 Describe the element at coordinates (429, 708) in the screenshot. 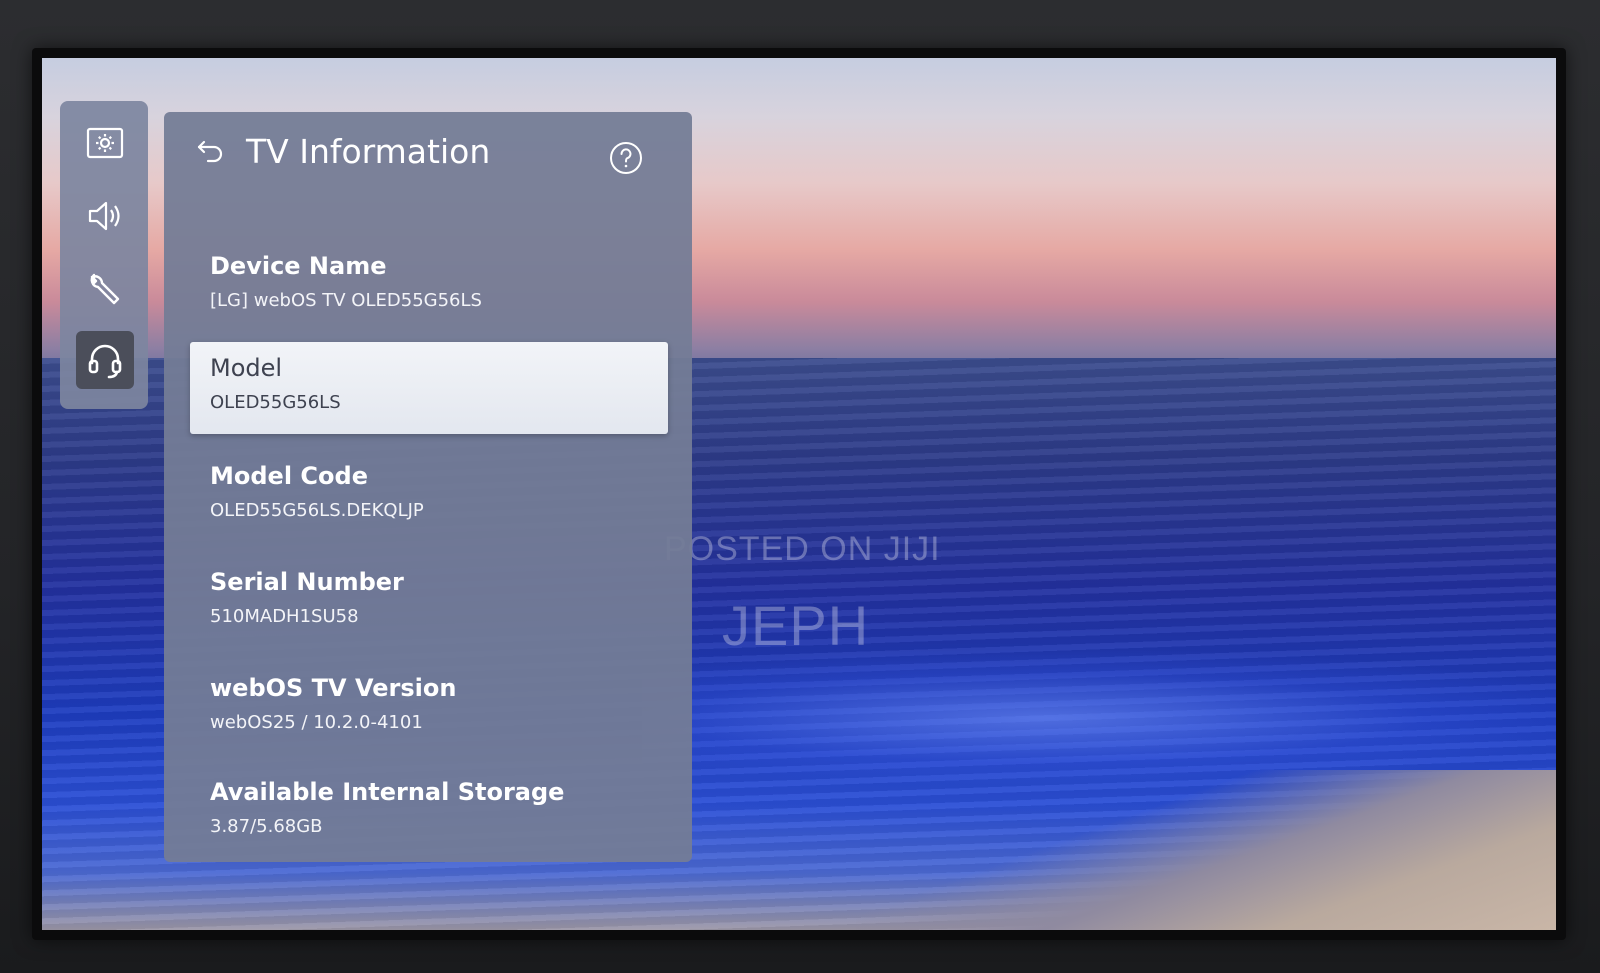

I see `info-item-webos-version: webOS TV Version webOS25 / 10.2.0-4101` at that location.